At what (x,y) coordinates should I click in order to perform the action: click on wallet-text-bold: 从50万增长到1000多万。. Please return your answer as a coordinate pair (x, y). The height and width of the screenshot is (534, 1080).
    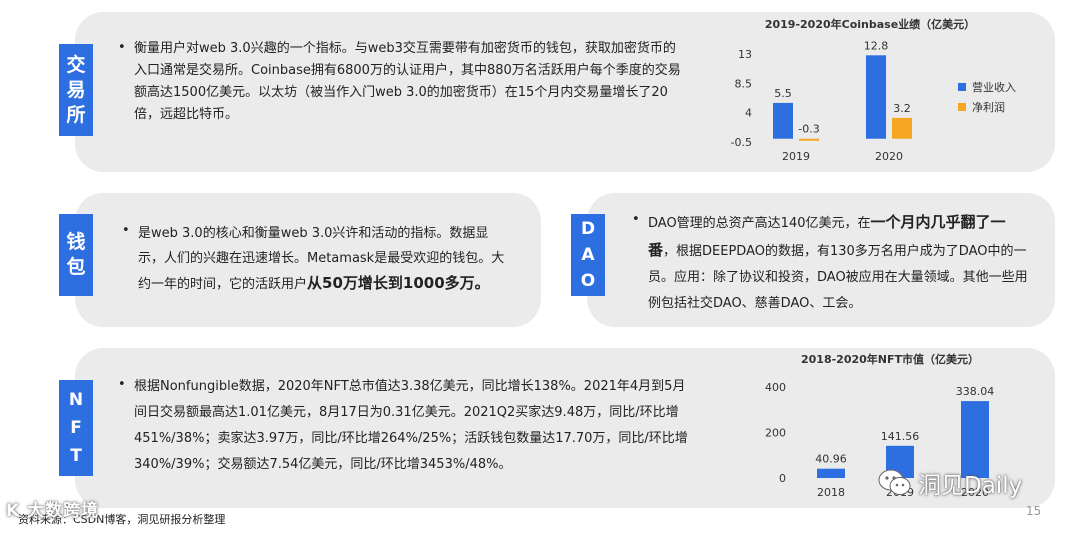
    Looking at the image, I should click on (398, 283).